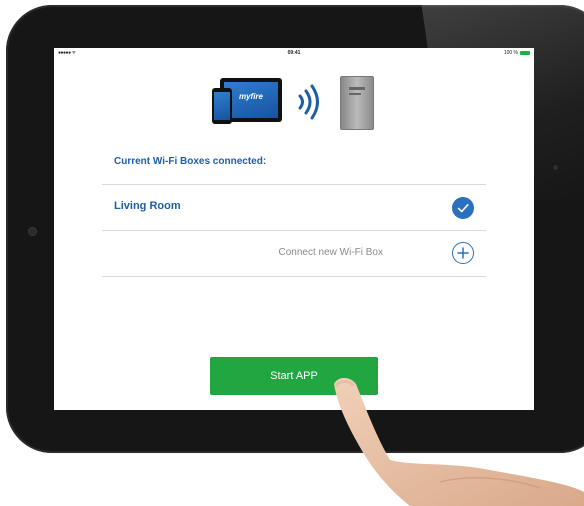 The width and height of the screenshot is (584, 506). Describe the element at coordinates (463, 208) in the screenshot. I see `checkmark-icon` at that location.